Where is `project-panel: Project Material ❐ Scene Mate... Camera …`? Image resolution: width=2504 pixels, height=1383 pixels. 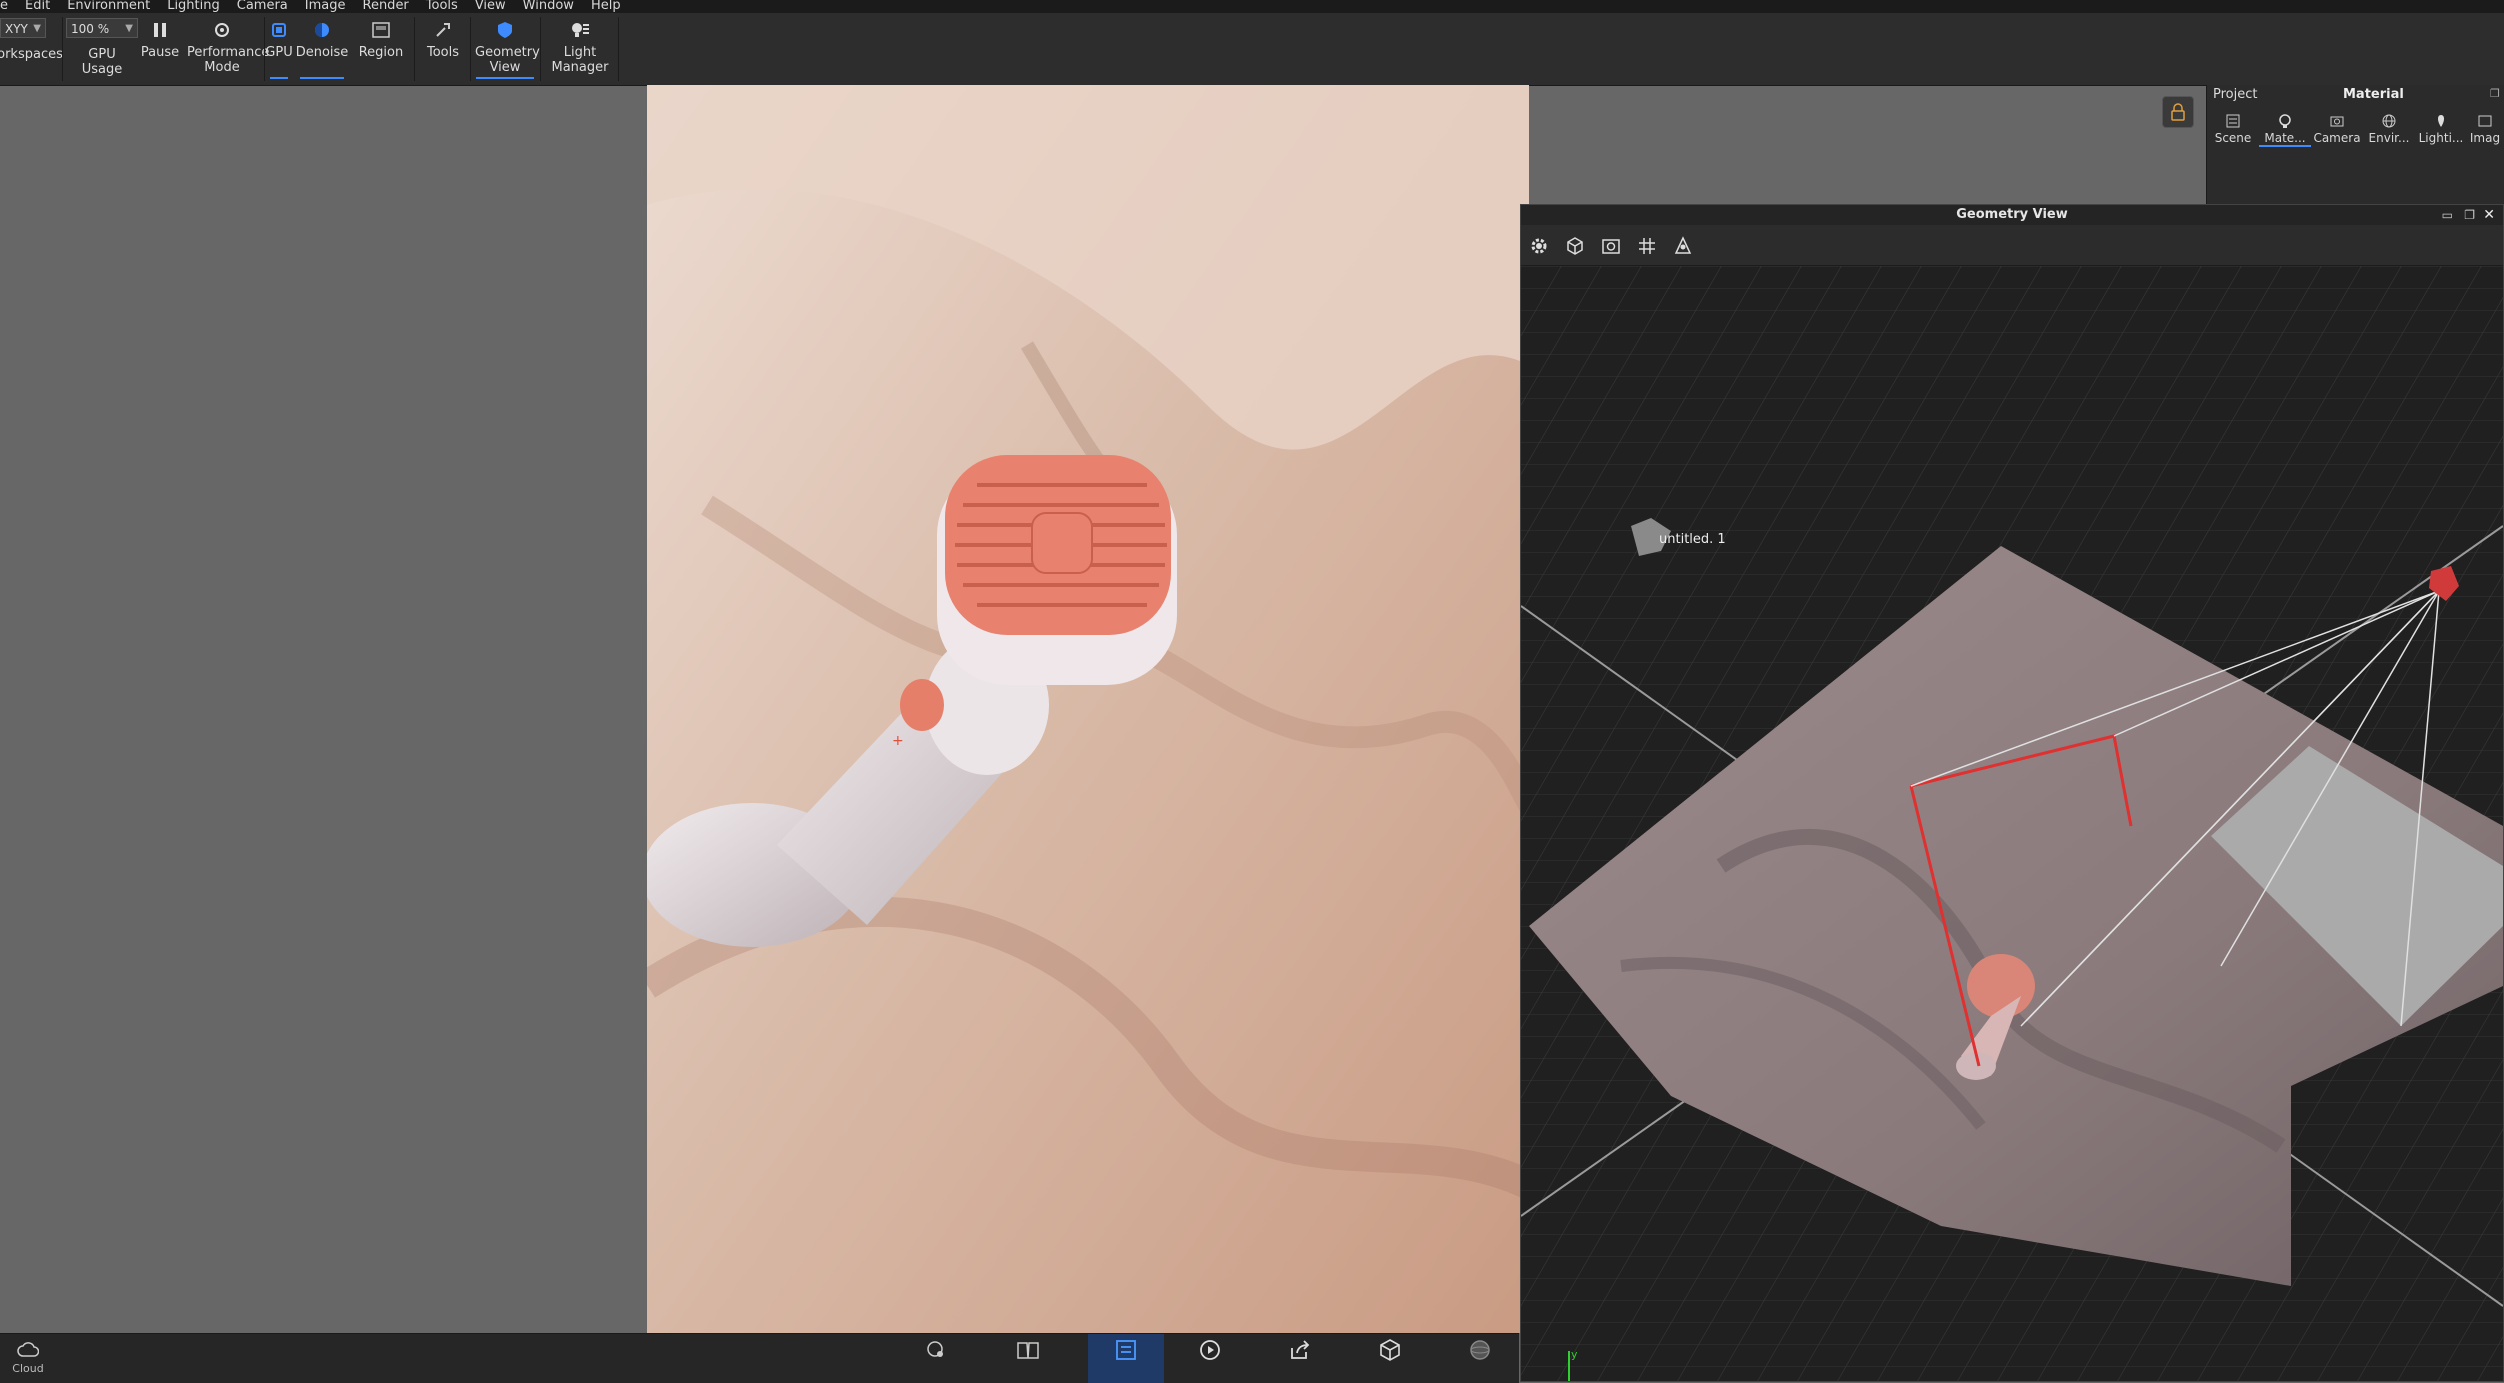
project-panel: Project Material ❐ Scene Mate... Camera … is located at coordinates (2355, 145).